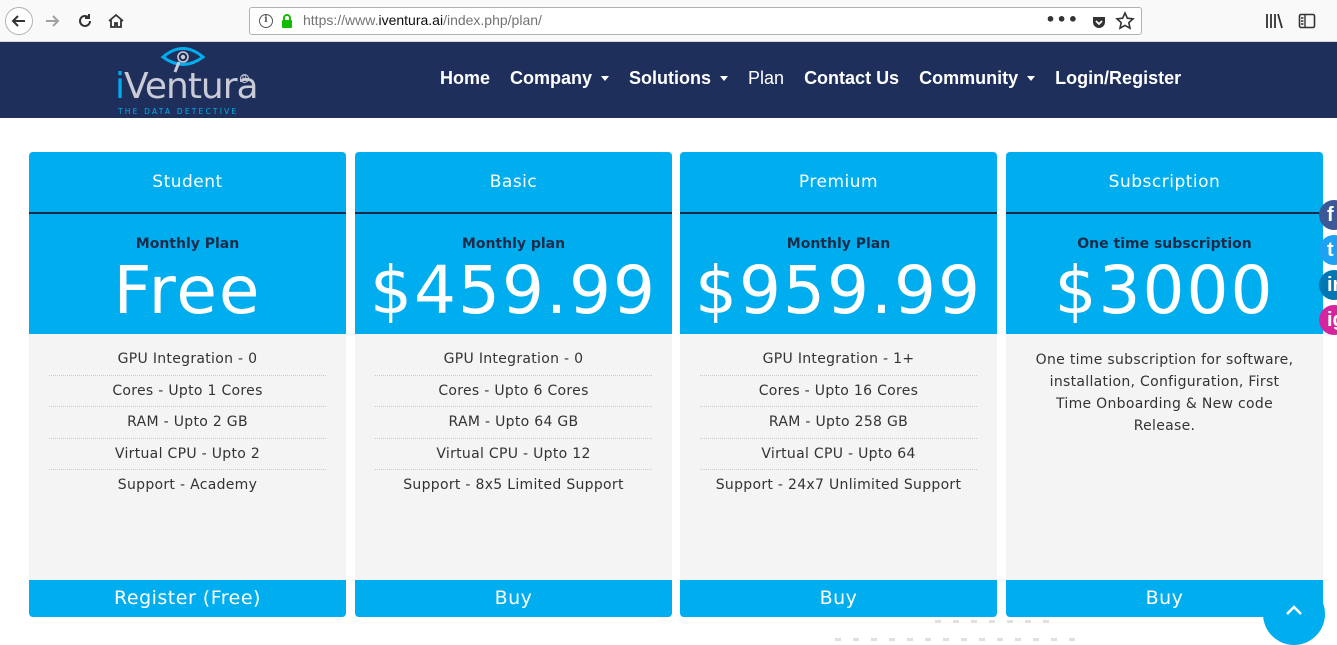 The width and height of the screenshot is (1337, 645). I want to click on nav-solutions: Solutions, so click(679, 78).